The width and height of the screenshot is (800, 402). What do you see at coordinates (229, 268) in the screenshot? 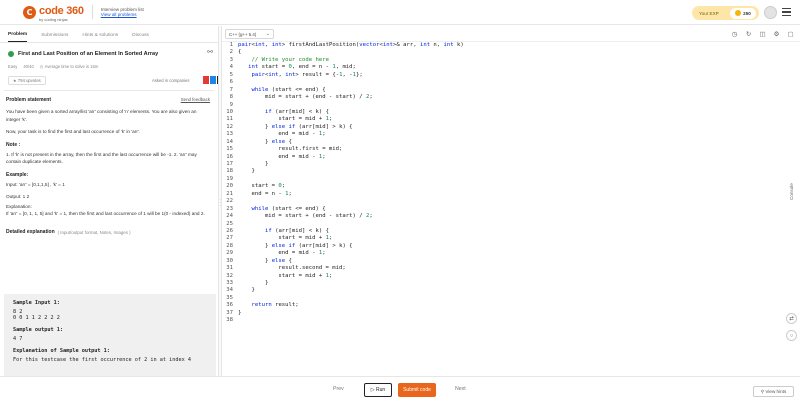
I see `line-number: 31` at bounding box center [229, 268].